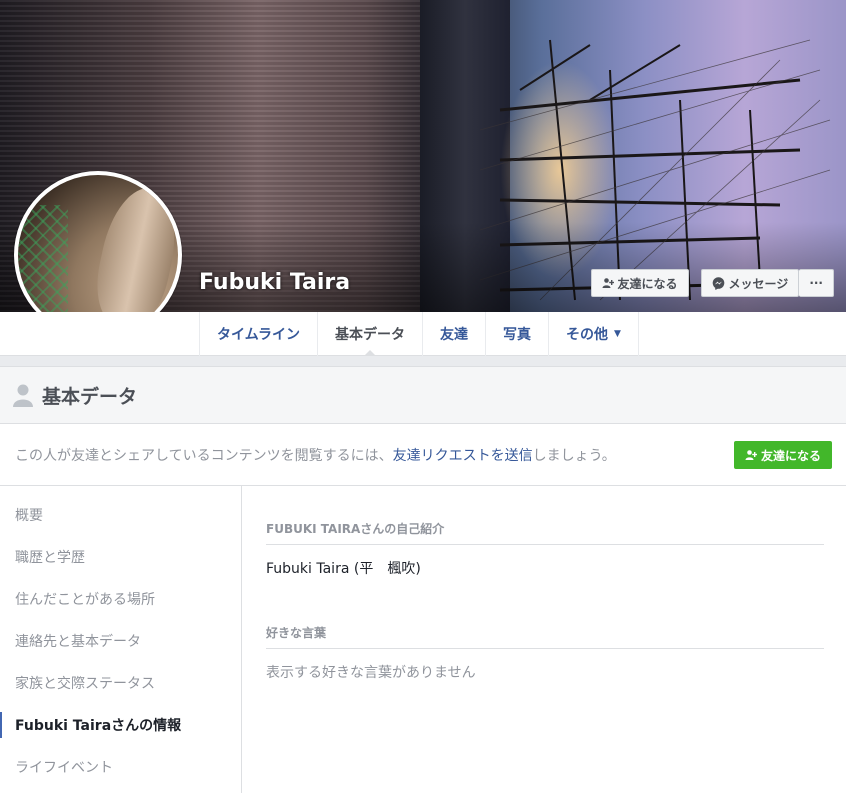 The width and height of the screenshot is (846, 793). I want to click on message-label: メッセージ, so click(758, 283).